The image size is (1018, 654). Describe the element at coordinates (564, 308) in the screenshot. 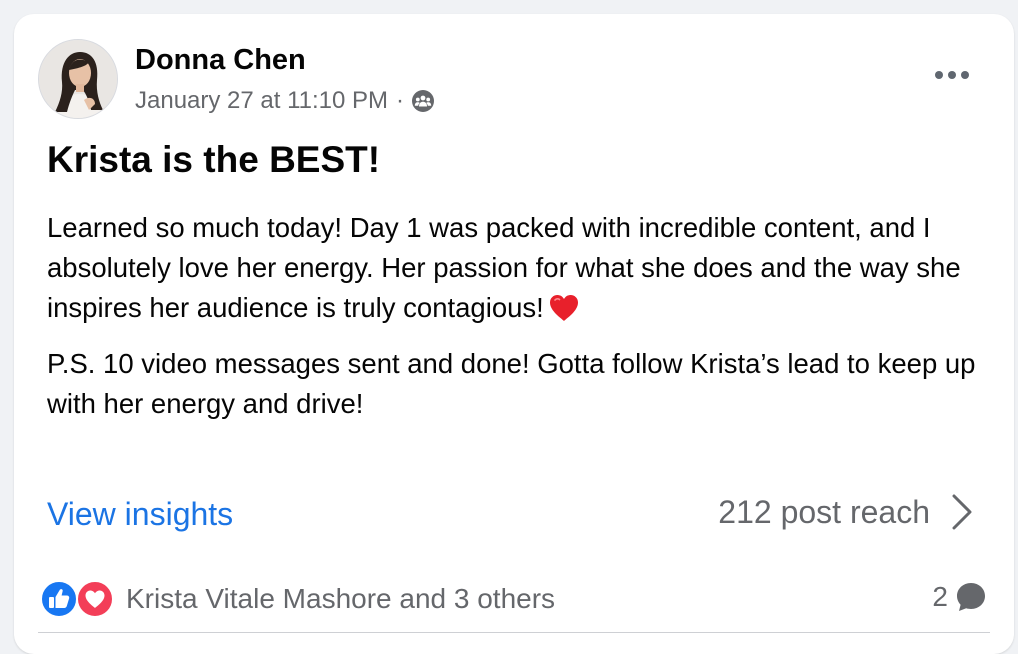

I see `red-heart-icon` at that location.